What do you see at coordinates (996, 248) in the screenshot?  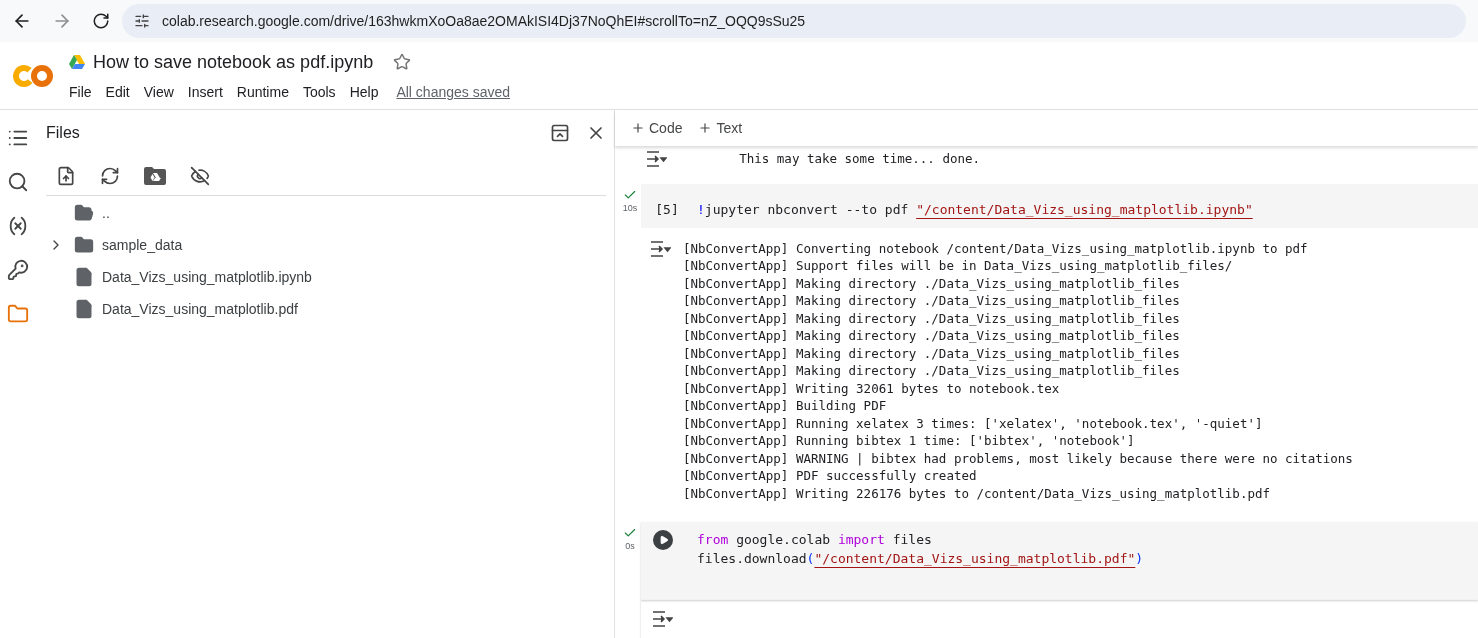 I see `output-line: [NbConvertApp] Converting notebook /content/Data_Vizs_using_matplotlib.ipynb to pdf` at bounding box center [996, 248].